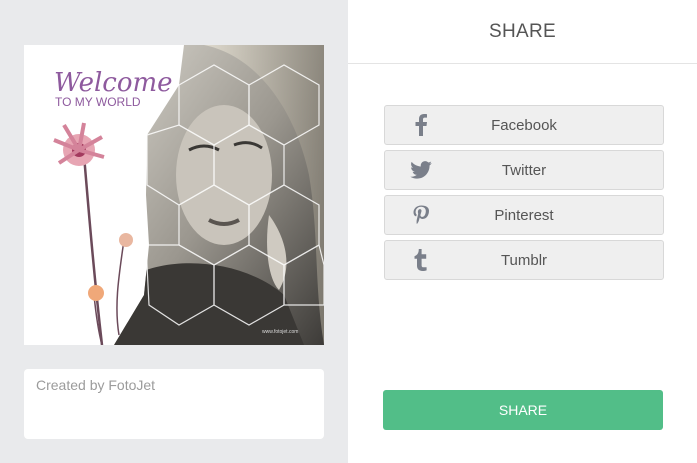 The image size is (697, 463). I want to click on subtitle-text: TO MY WORLD, so click(98, 102).